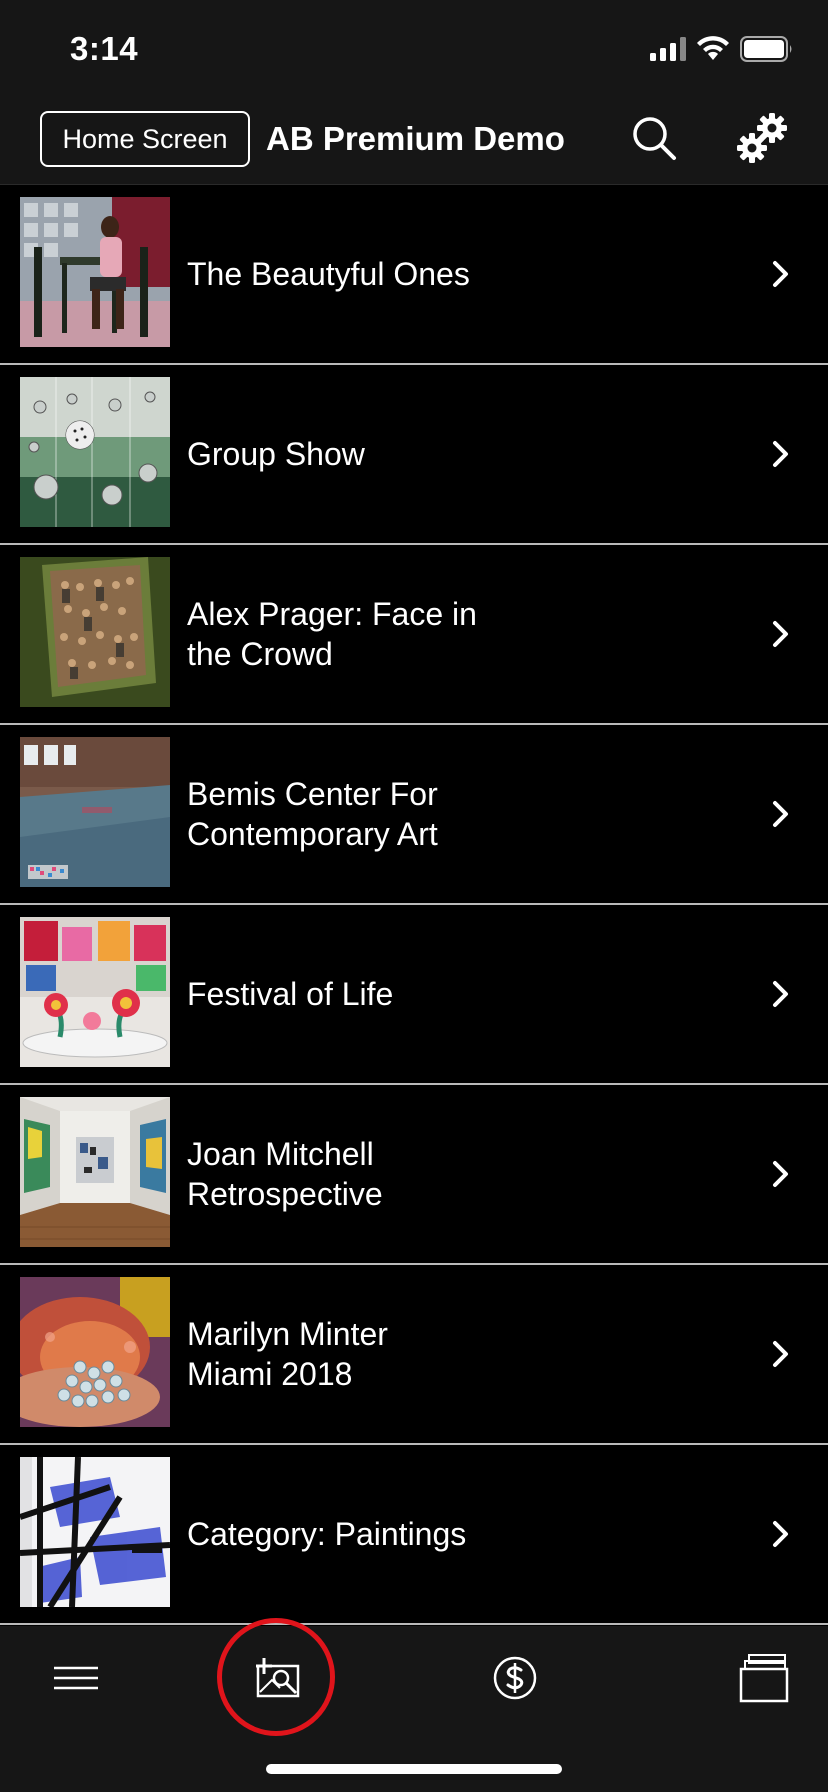 This screenshot has width=828, height=1792. I want to click on tab-add-photo, so click(278, 1678).